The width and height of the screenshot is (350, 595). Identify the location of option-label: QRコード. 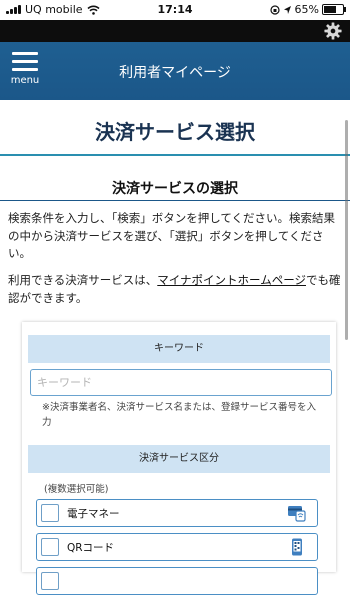
(91, 548).